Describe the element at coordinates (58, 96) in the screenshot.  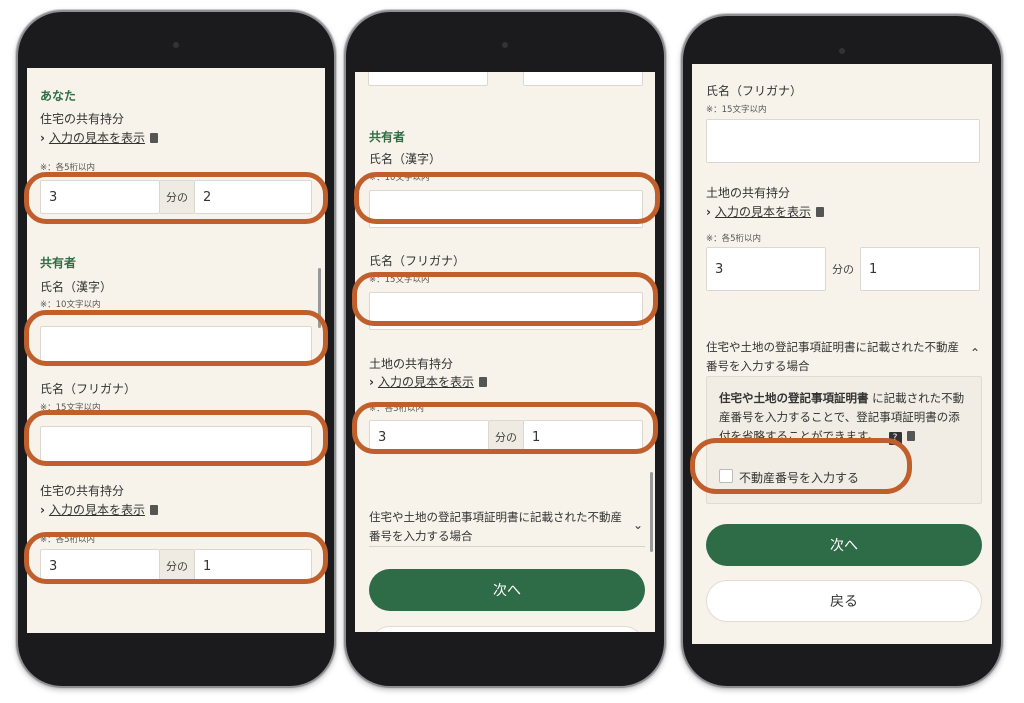
I see `you-heading: あなた` at that location.